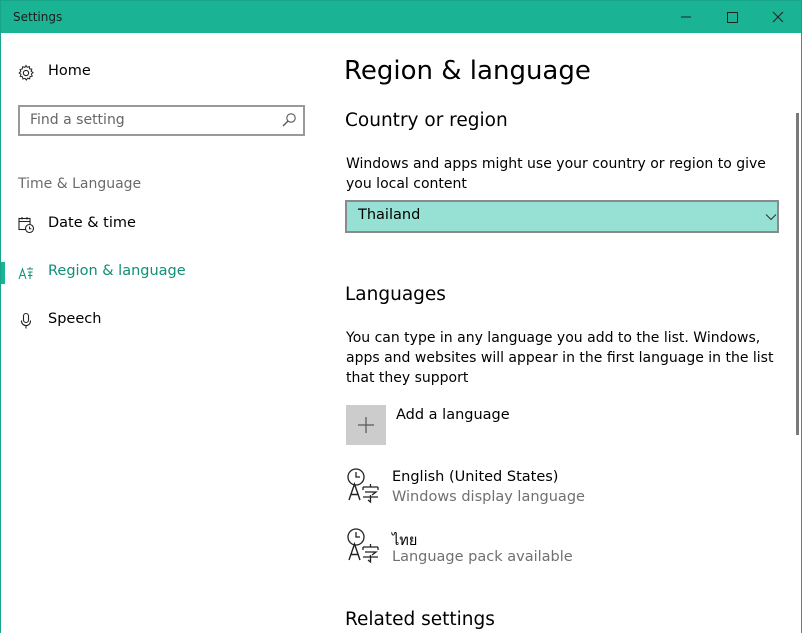 The height and width of the screenshot is (633, 802). What do you see at coordinates (161, 120) in the screenshot?
I see `search-input: Find a setting` at bounding box center [161, 120].